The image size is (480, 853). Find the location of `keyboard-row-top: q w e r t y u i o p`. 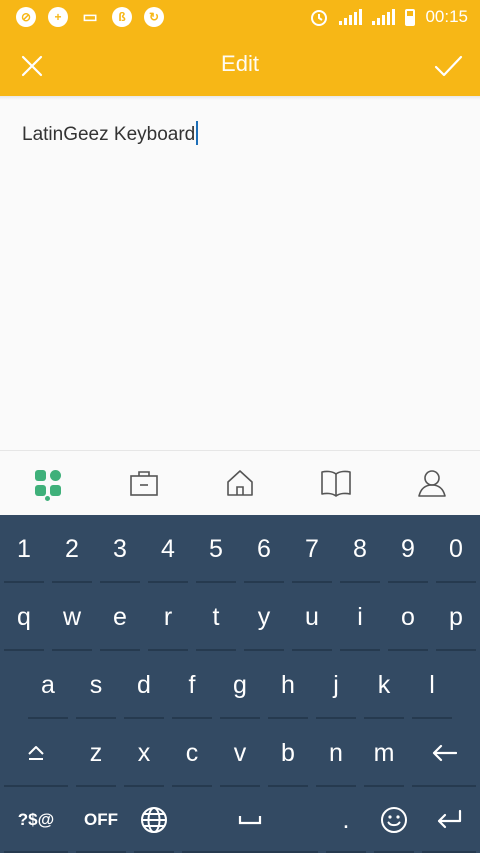

keyboard-row-top: q w e r t y u i o p is located at coordinates (240, 617).